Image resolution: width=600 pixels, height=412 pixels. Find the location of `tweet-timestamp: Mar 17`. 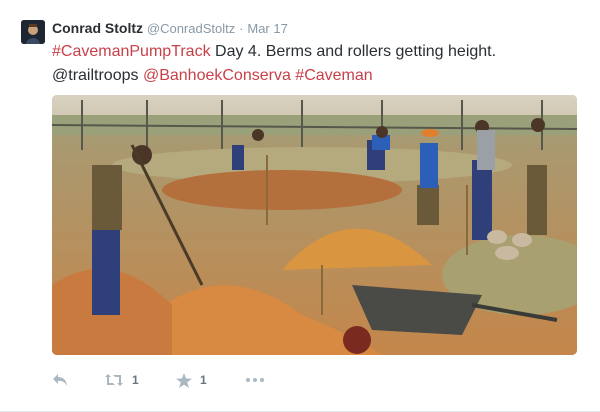

tweet-timestamp: Mar 17 is located at coordinates (267, 28).